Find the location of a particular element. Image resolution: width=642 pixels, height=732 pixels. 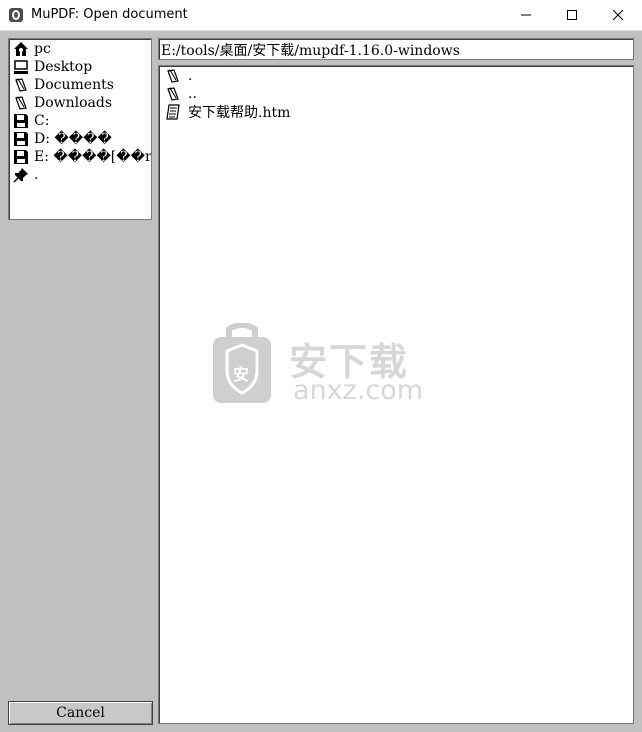

place-item-documents: Documents is located at coordinates (63, 85).